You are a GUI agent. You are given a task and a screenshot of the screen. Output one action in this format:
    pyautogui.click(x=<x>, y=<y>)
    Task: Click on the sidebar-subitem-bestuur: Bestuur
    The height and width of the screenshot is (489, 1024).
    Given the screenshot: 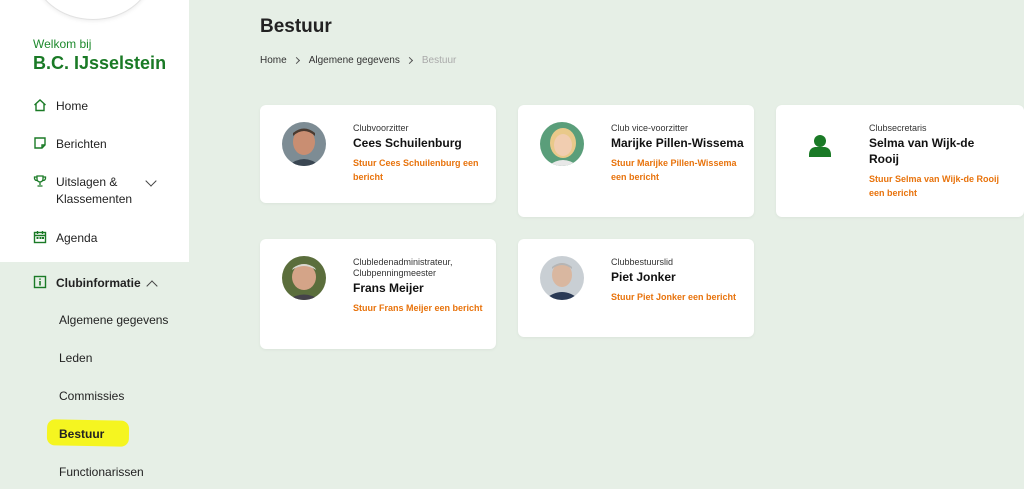 What is the action you would take?
    pyautogui.click(x=81, y=434)
    